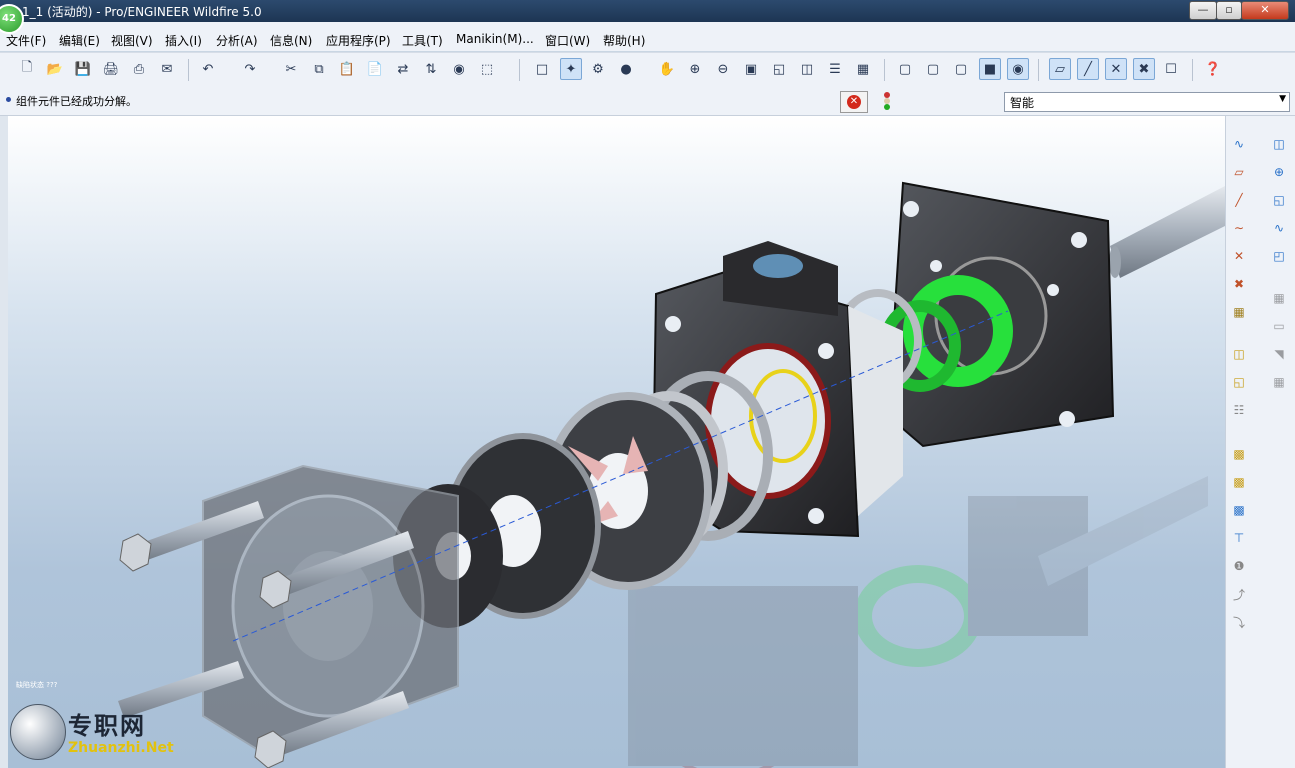  What do you see at coordinates (121, 748) in the screenshot?
I see `watermark-english: Zhuanzhi.Net` at bounding box center [121, 748].